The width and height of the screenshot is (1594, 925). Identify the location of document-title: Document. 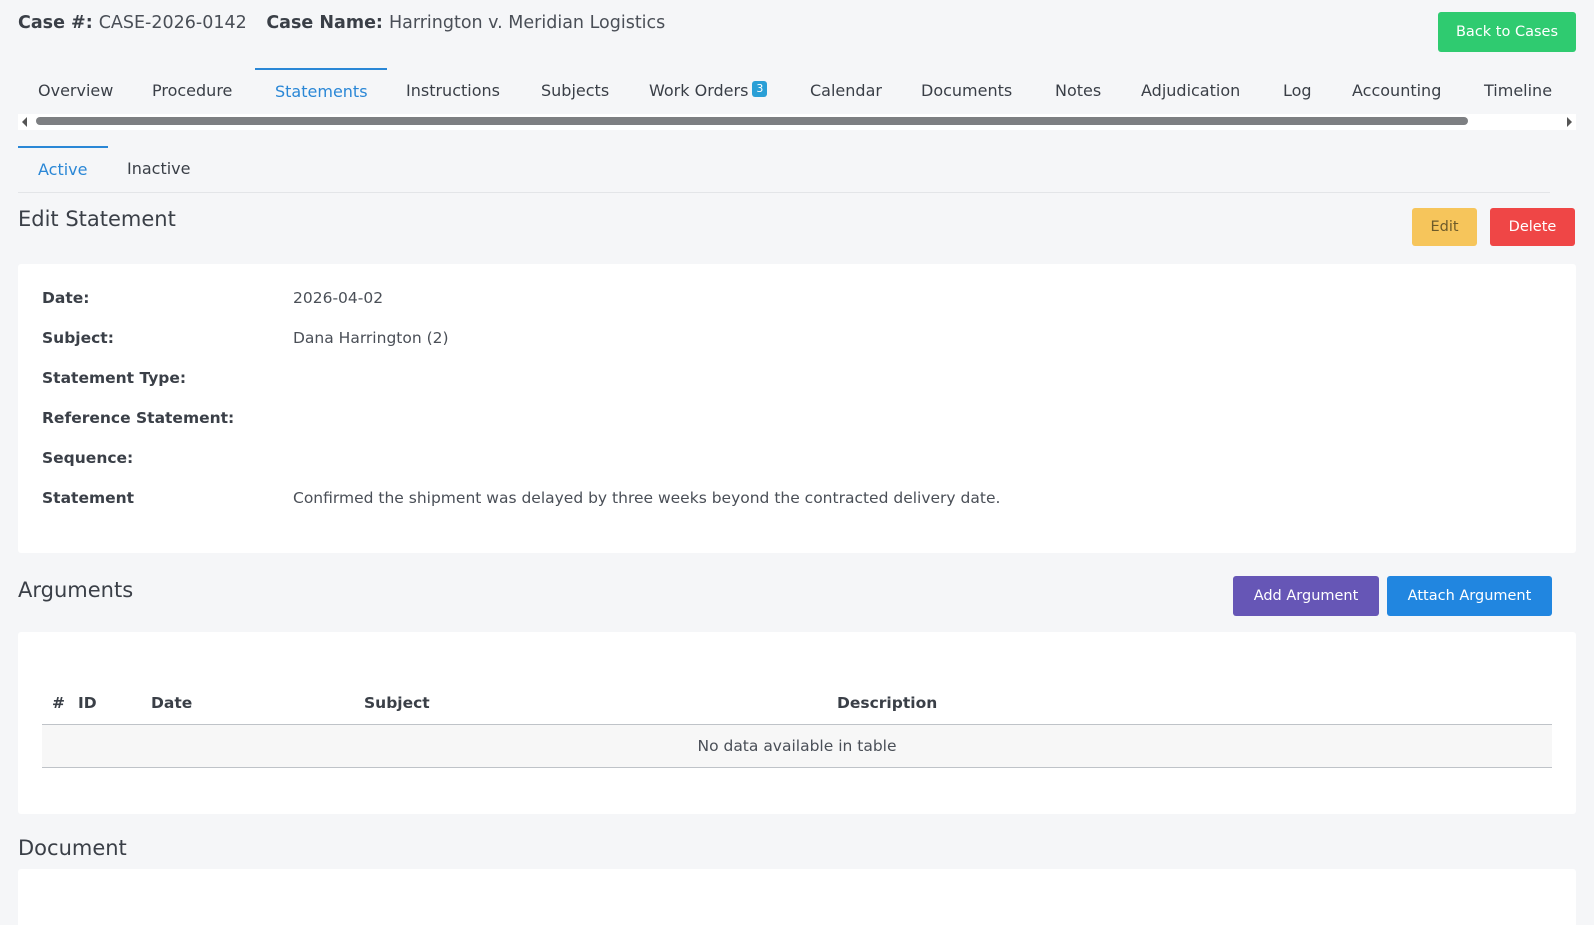
(72, 848).